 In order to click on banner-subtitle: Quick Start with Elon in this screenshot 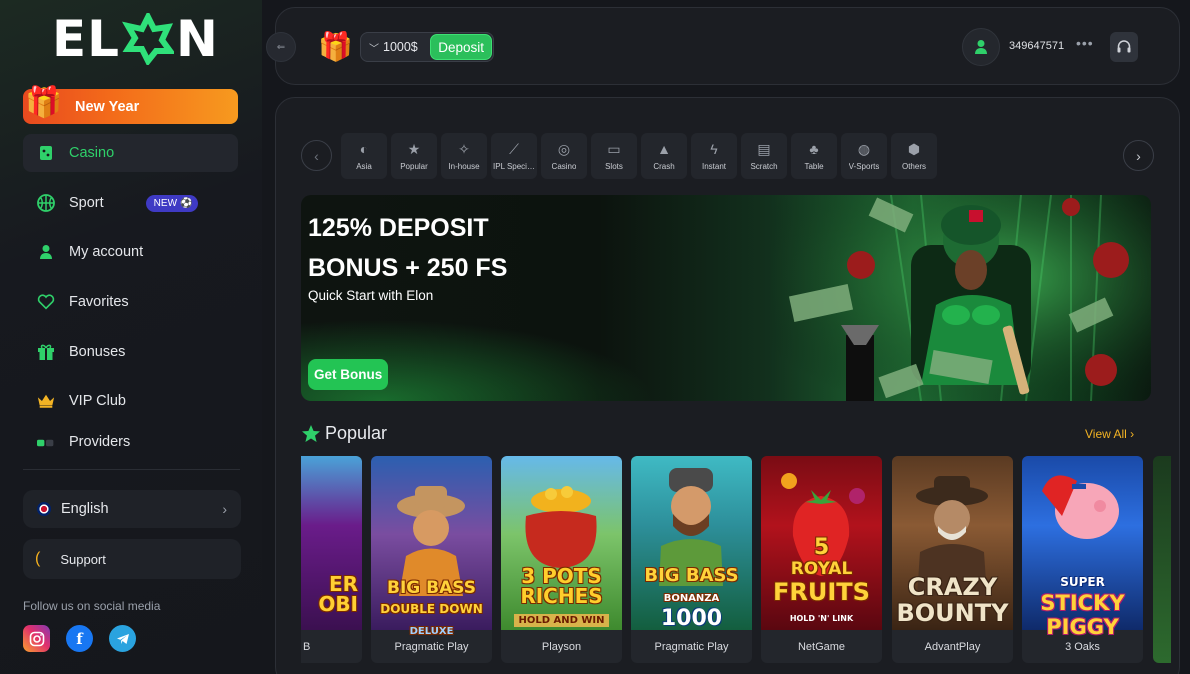, I will do `click(371, 295)`.